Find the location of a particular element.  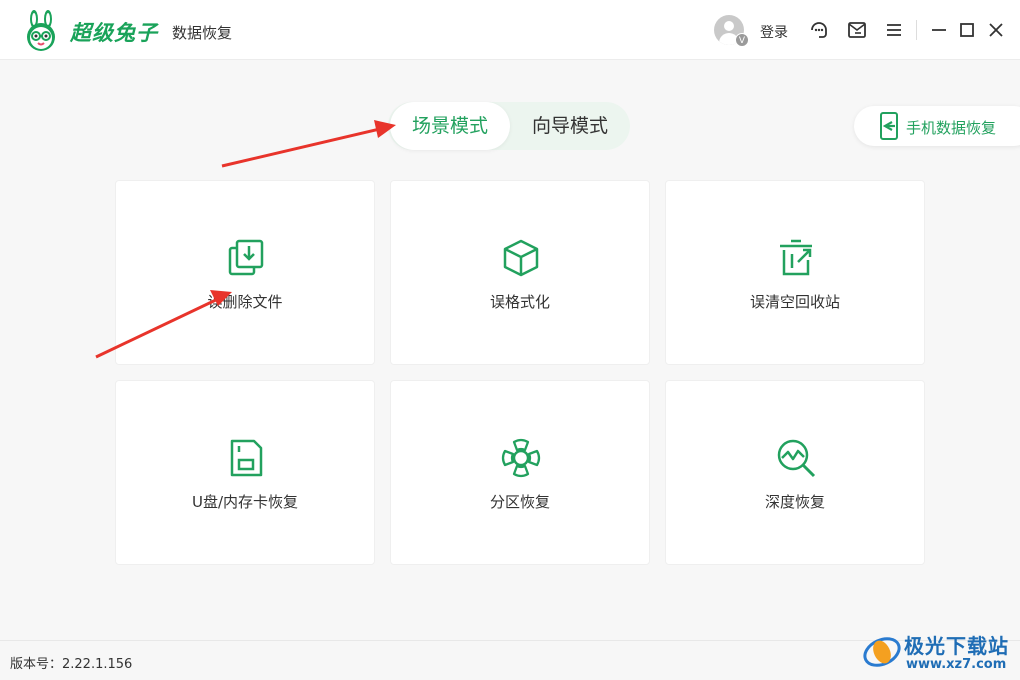

message-icon is located at coordinates (857, 30).